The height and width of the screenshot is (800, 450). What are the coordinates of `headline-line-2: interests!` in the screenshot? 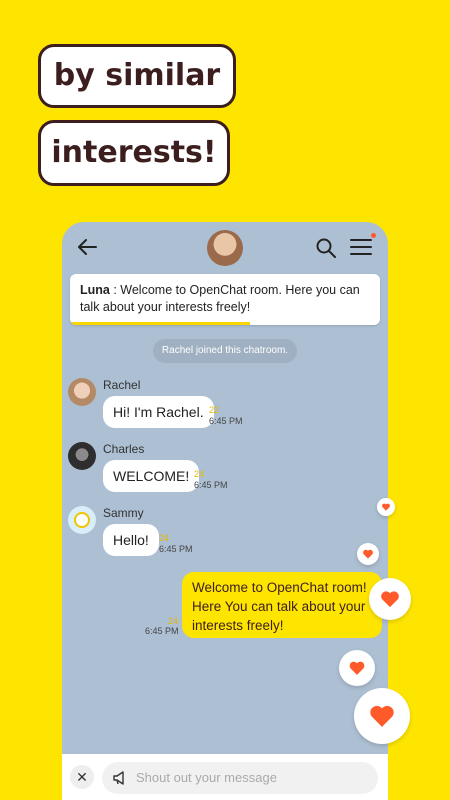 It's located at (134, 152).